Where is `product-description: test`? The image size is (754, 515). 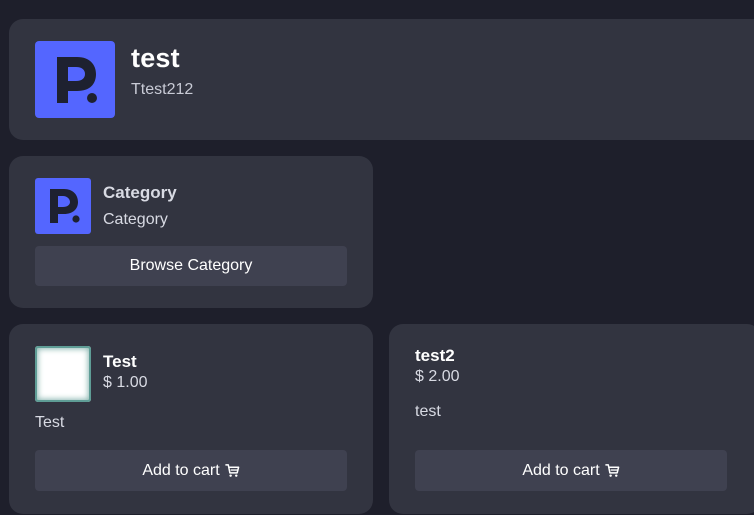
product-description: test is located at coordinates (428, 411).